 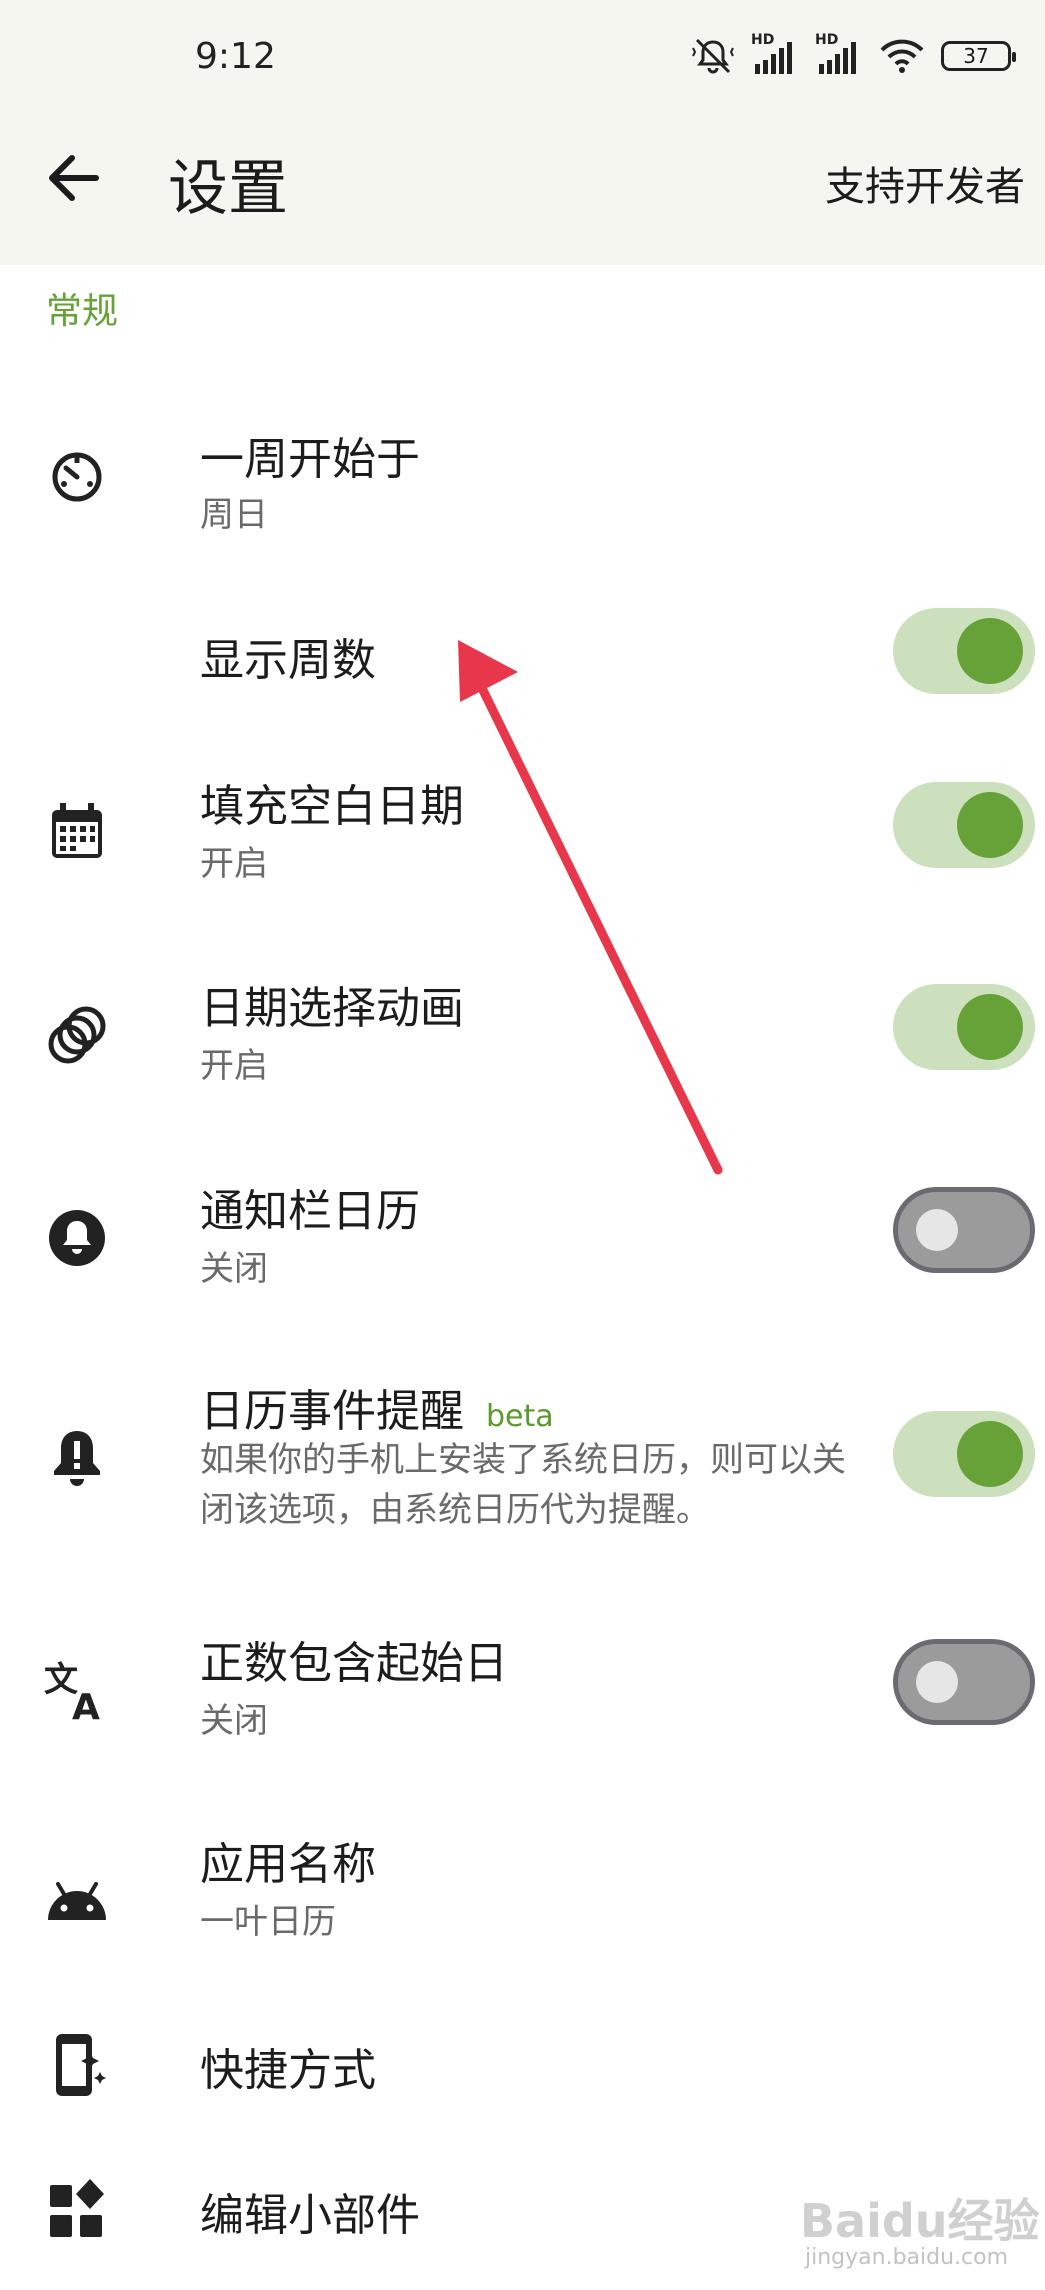 What do you see at coordinates (234, 515) in the screenshot?
I see `setting-value: 周日` at bounding box center [234, 515].